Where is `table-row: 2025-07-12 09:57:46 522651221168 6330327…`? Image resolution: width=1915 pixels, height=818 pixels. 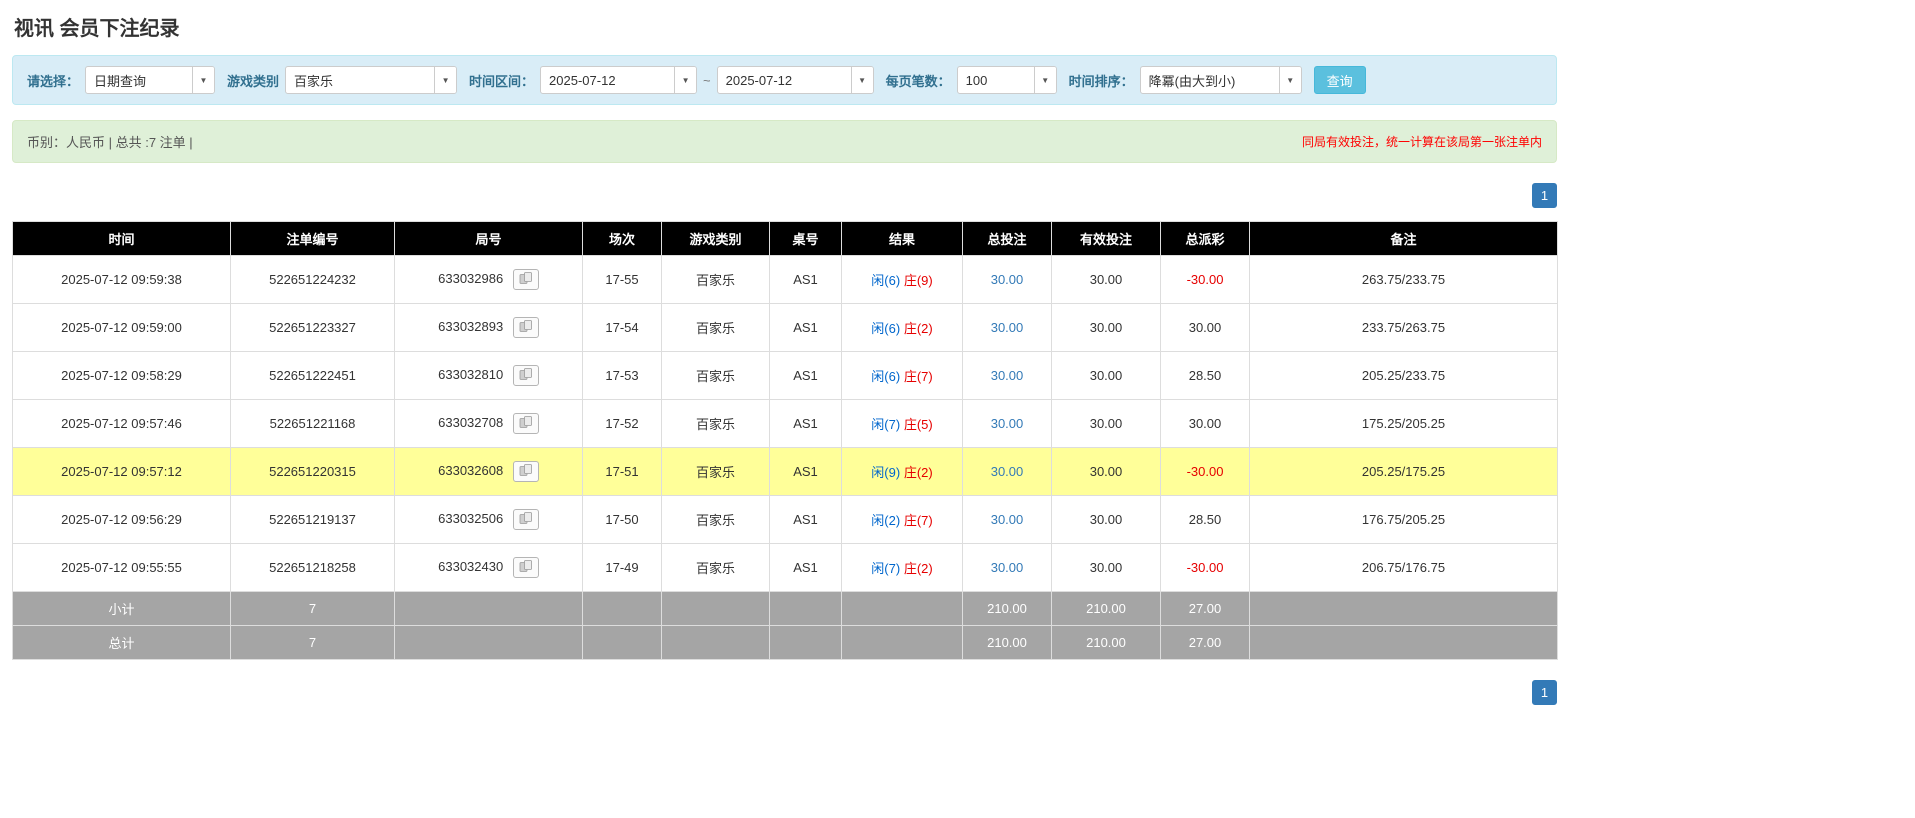 table-row: 2025-07-12 09:57:46 522651221168 6330327… is located at coordinates (785, 423).